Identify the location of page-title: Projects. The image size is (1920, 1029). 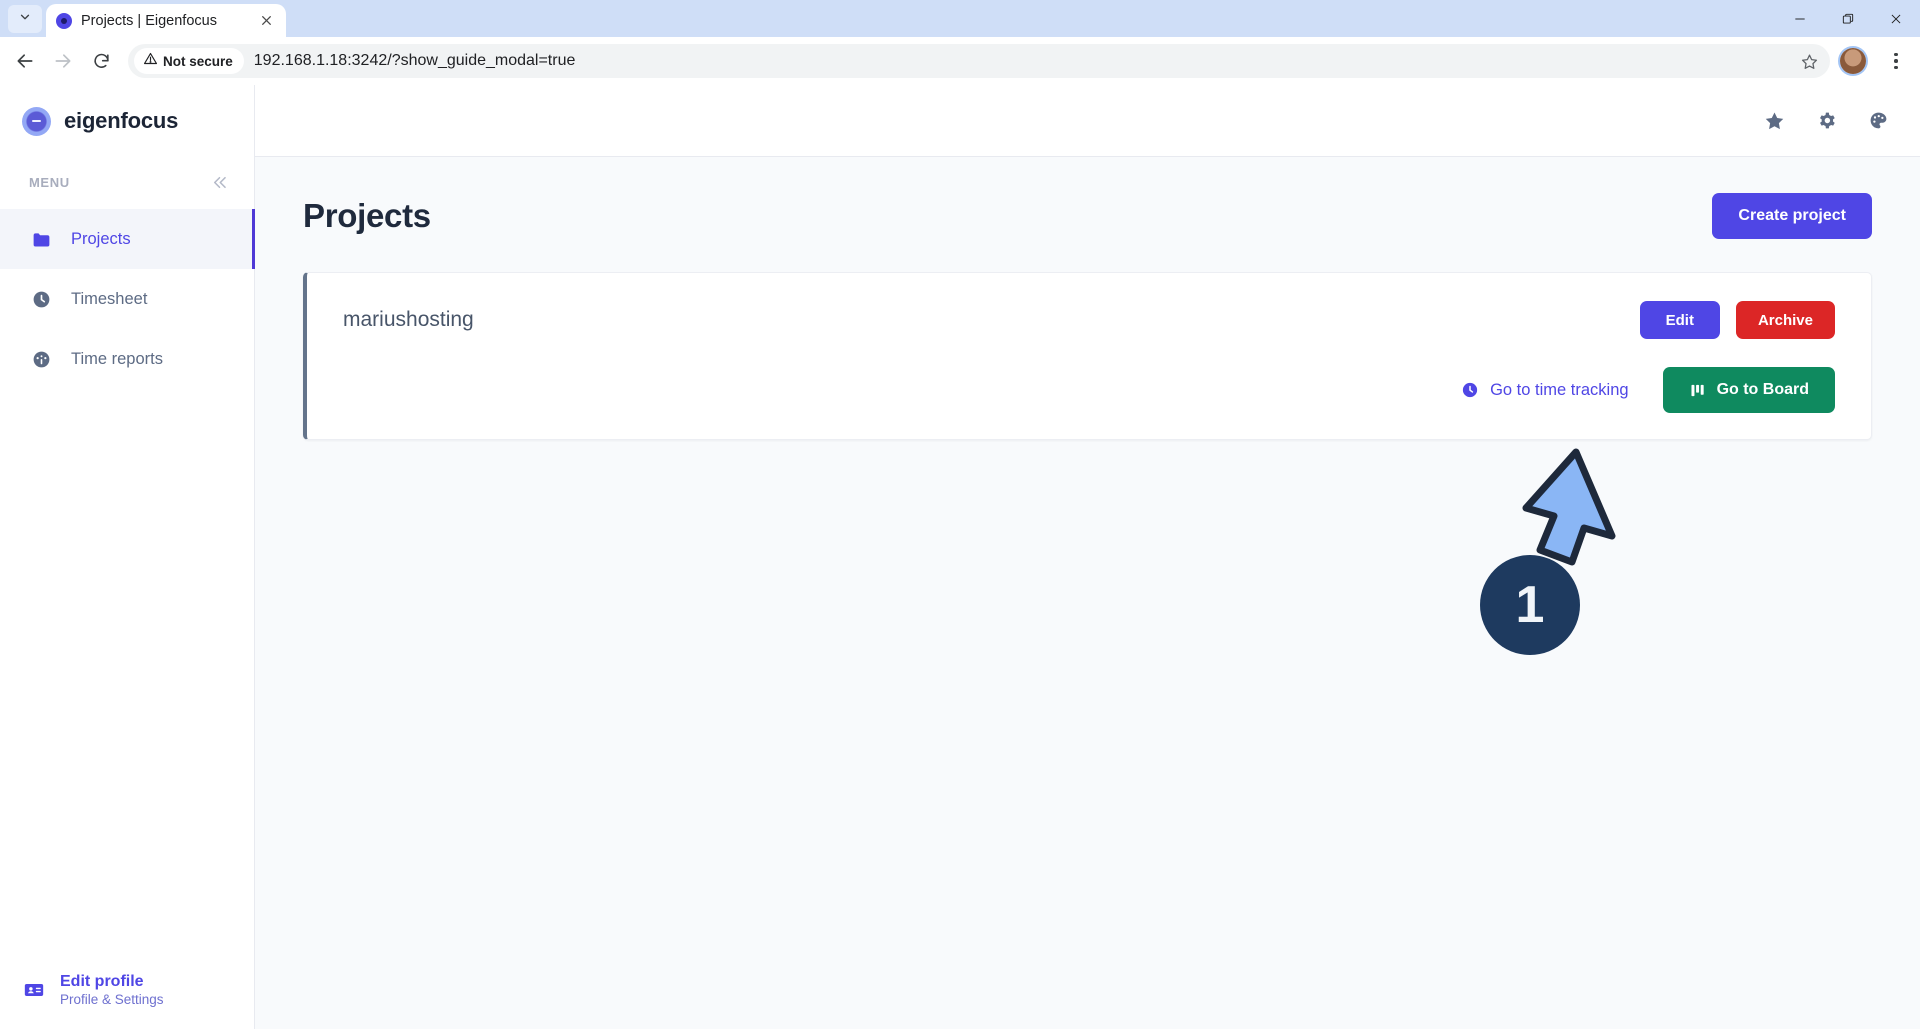
(367, 215).